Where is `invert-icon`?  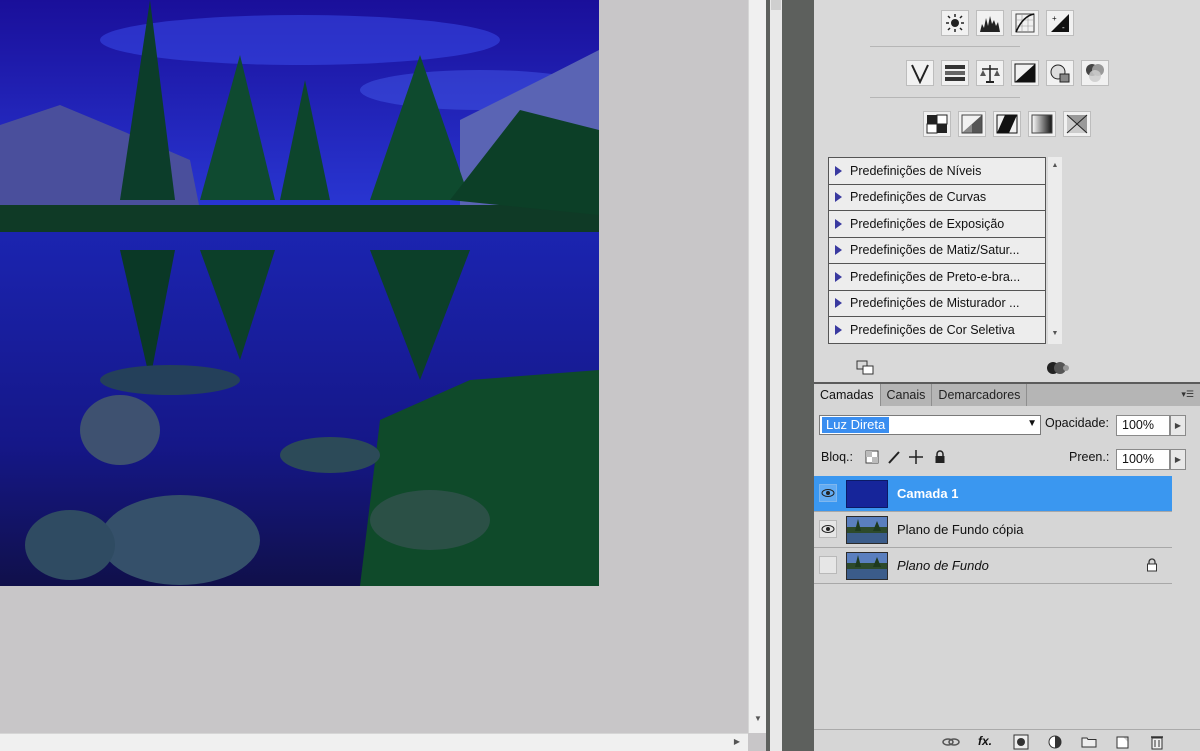
invert-icon is located at coordinates (937, 124).